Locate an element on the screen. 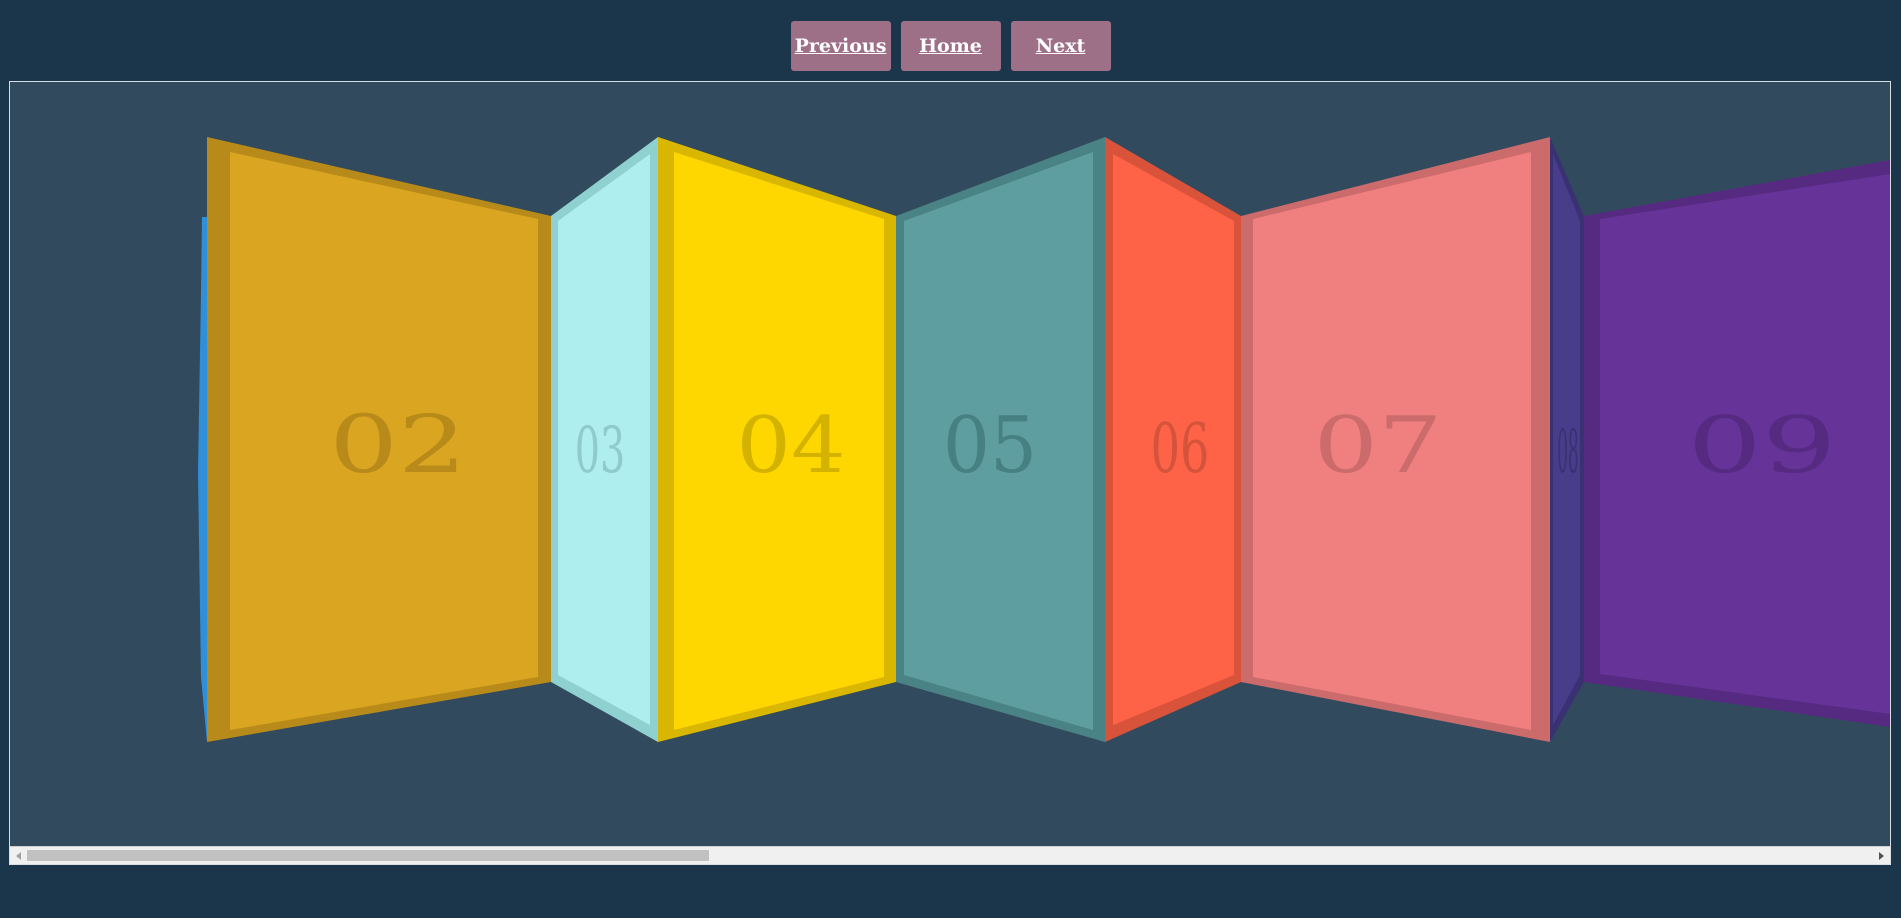 The height and width of the screenshot is (918, 1901). scrollbar-thumb is located at coordinates (368, 855).